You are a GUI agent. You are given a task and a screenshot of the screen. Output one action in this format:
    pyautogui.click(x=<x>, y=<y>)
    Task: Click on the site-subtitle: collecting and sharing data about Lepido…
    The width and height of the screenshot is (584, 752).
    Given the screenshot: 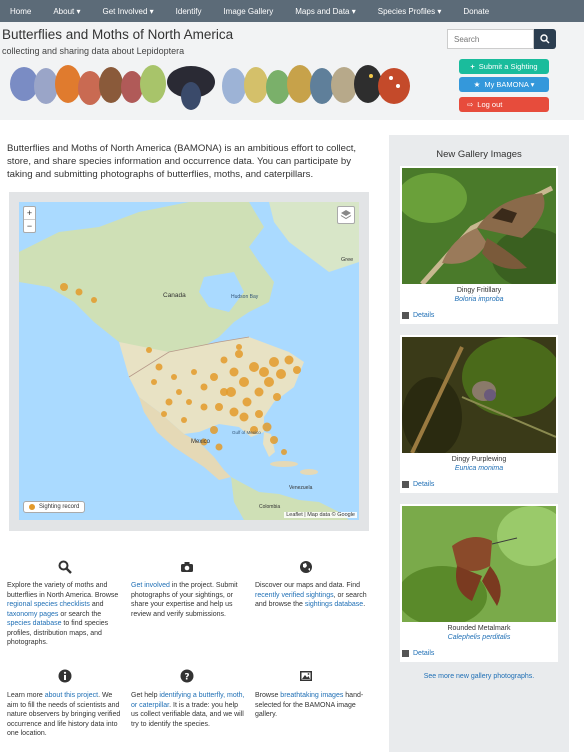 What is the action you would take?
    pyautogui.click(x=93, y=51)
    